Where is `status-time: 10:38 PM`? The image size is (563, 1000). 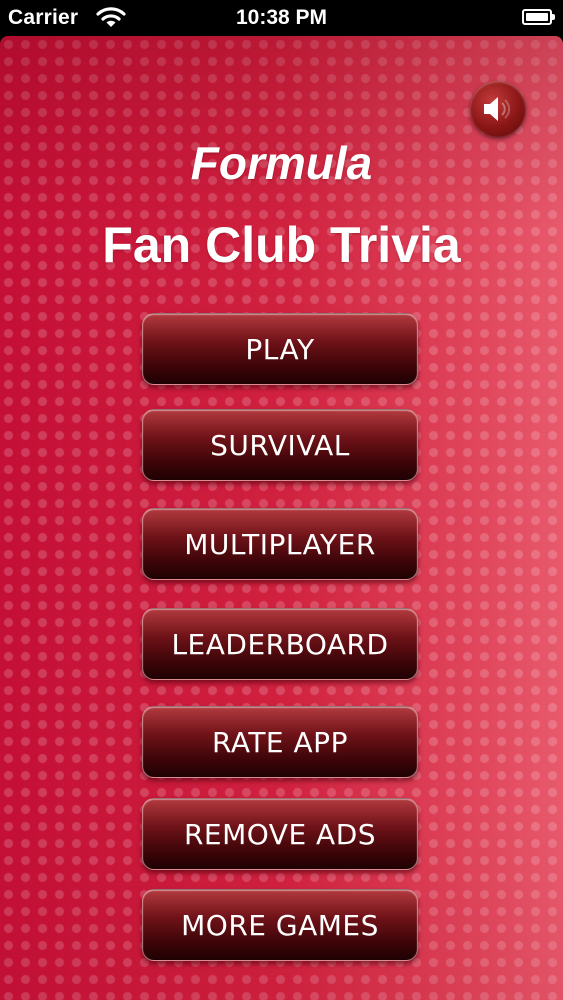 status-time: 10:38 PM is located at coordinates (281, 17).